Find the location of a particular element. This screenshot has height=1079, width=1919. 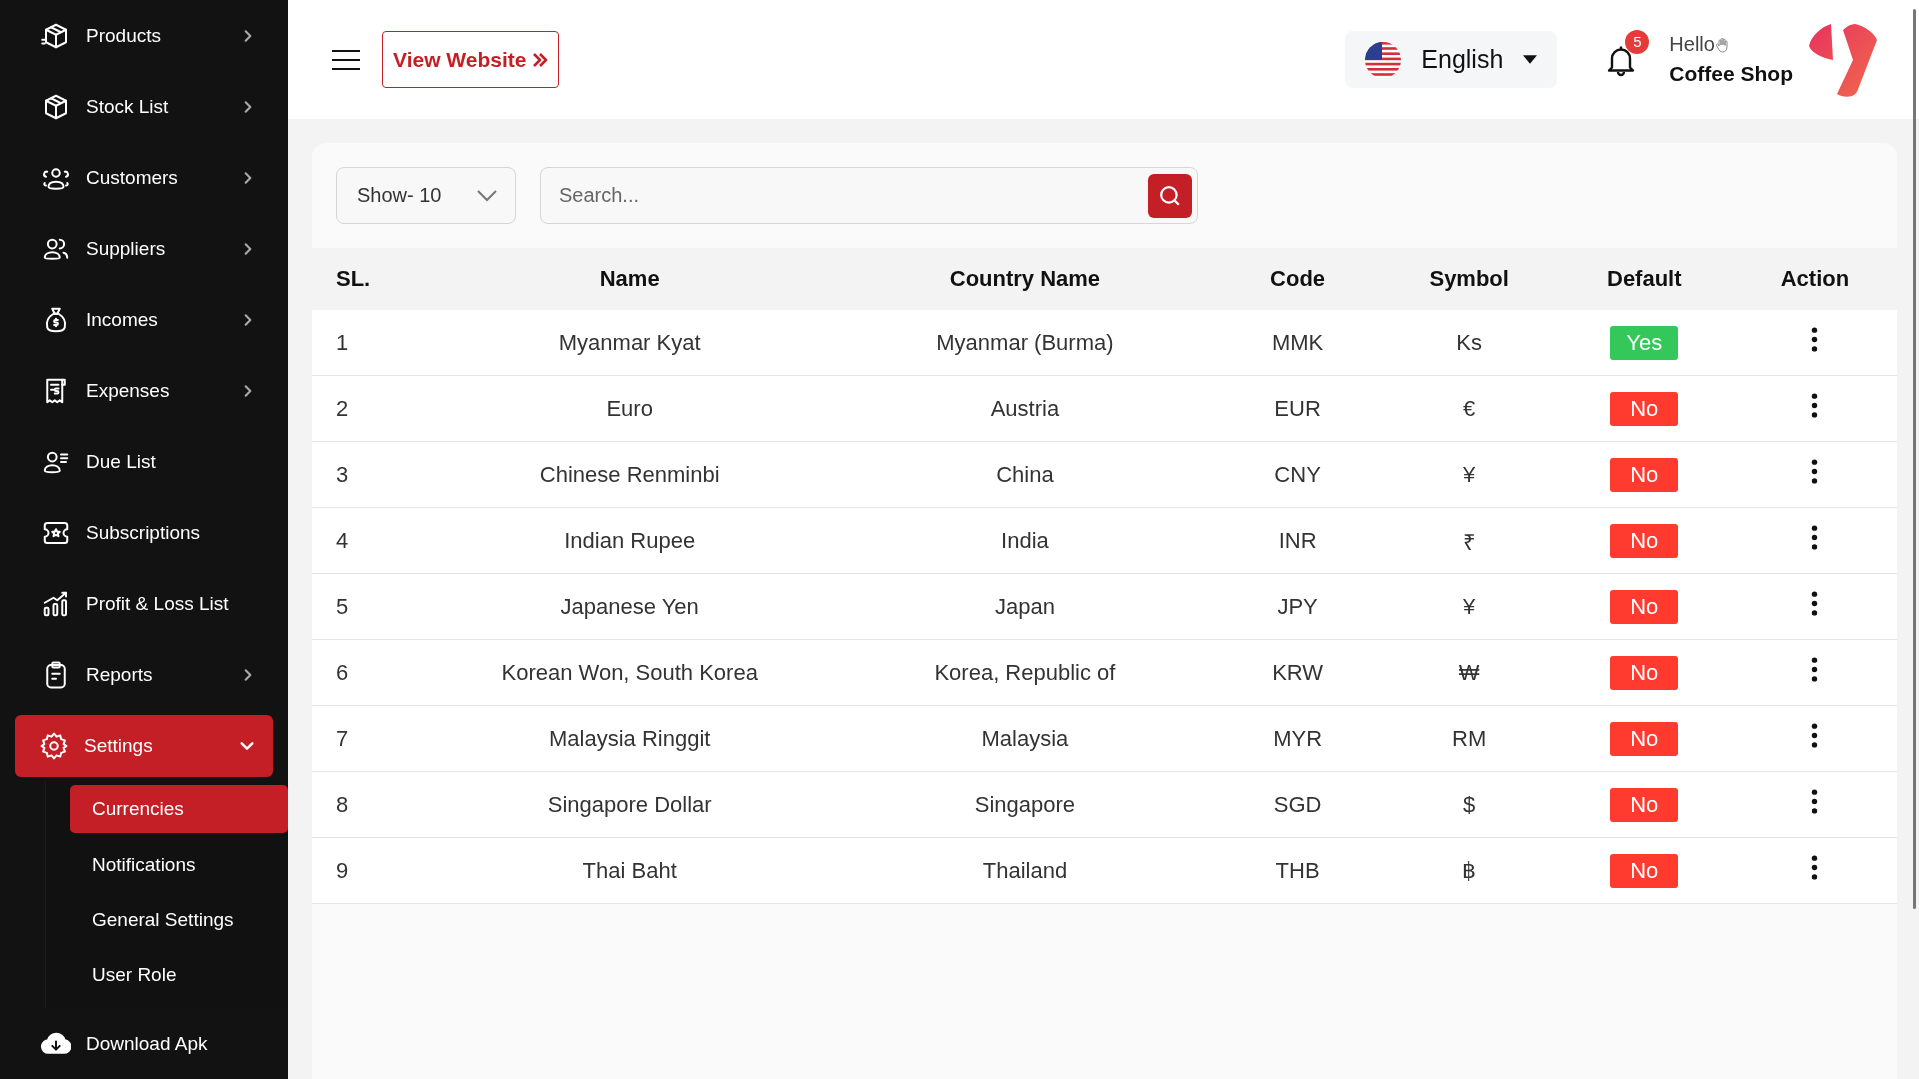

table-cell: Myanmar (Burma) is located at coordinates (1025, 343).